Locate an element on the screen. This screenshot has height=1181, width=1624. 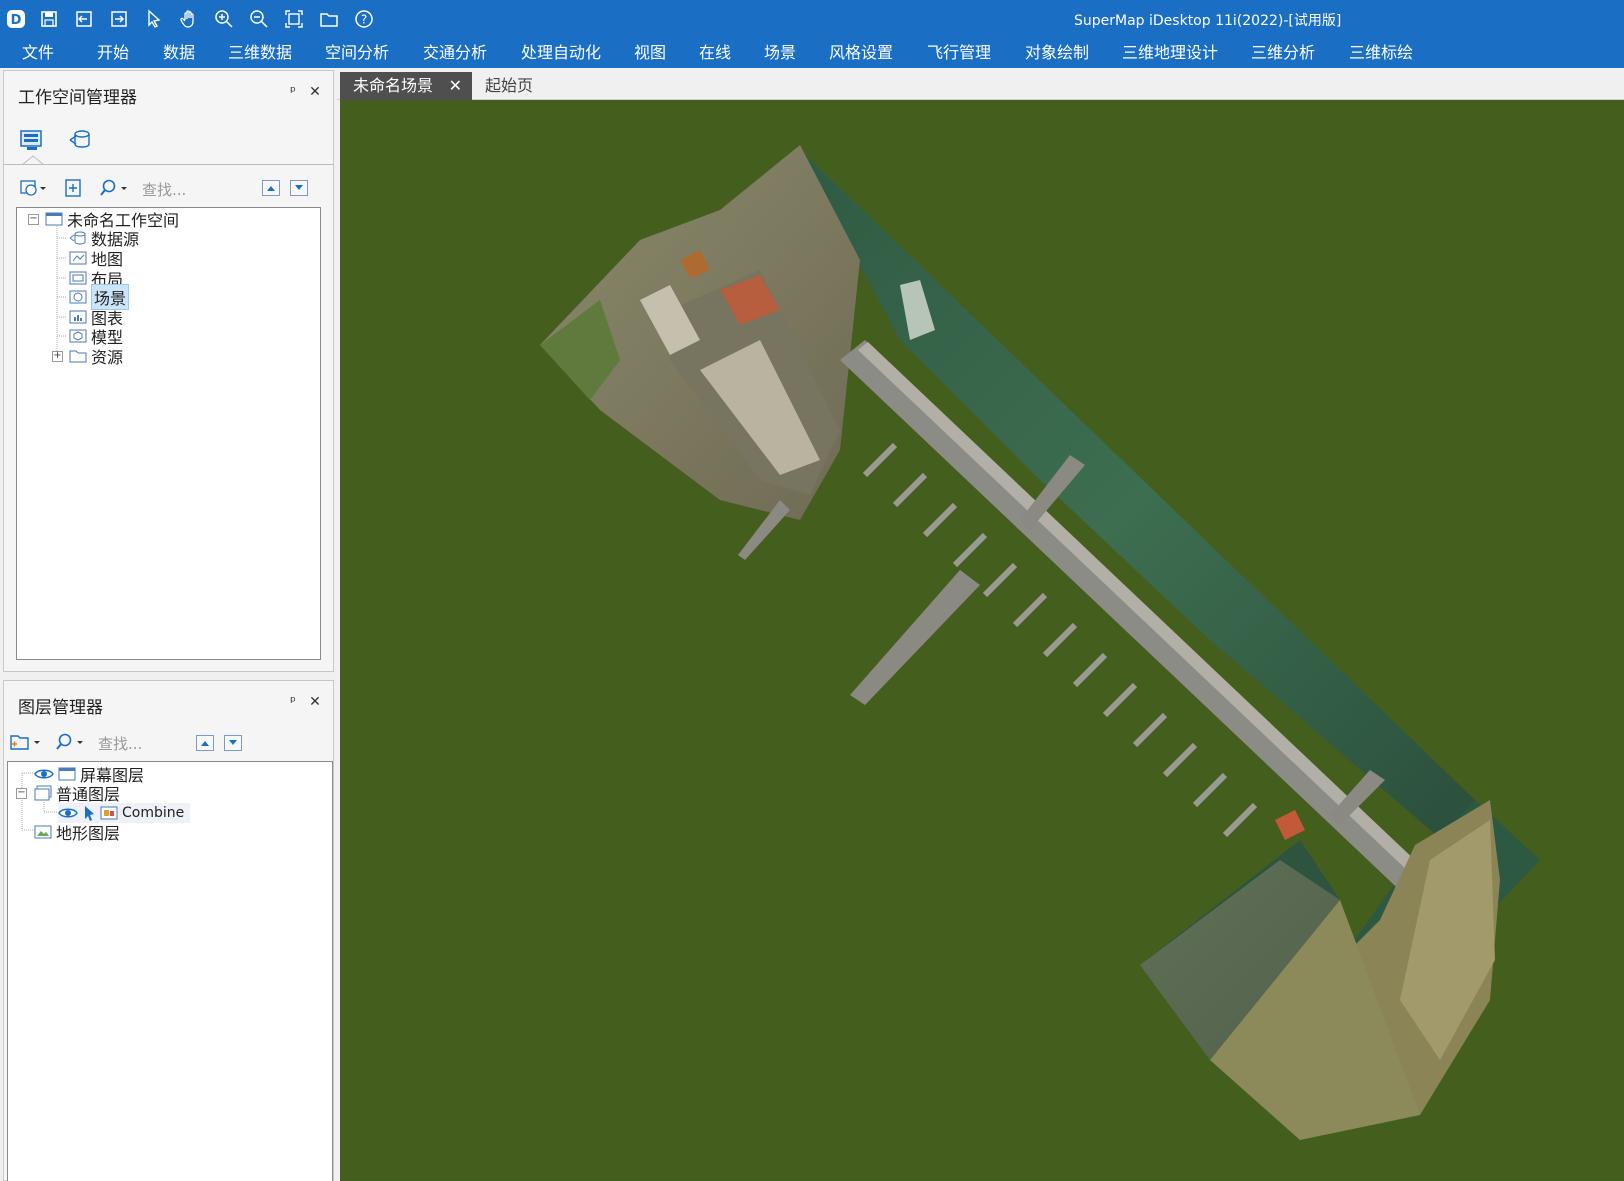
tree-item-maps: 地图 is located at coordinates (96, 258).